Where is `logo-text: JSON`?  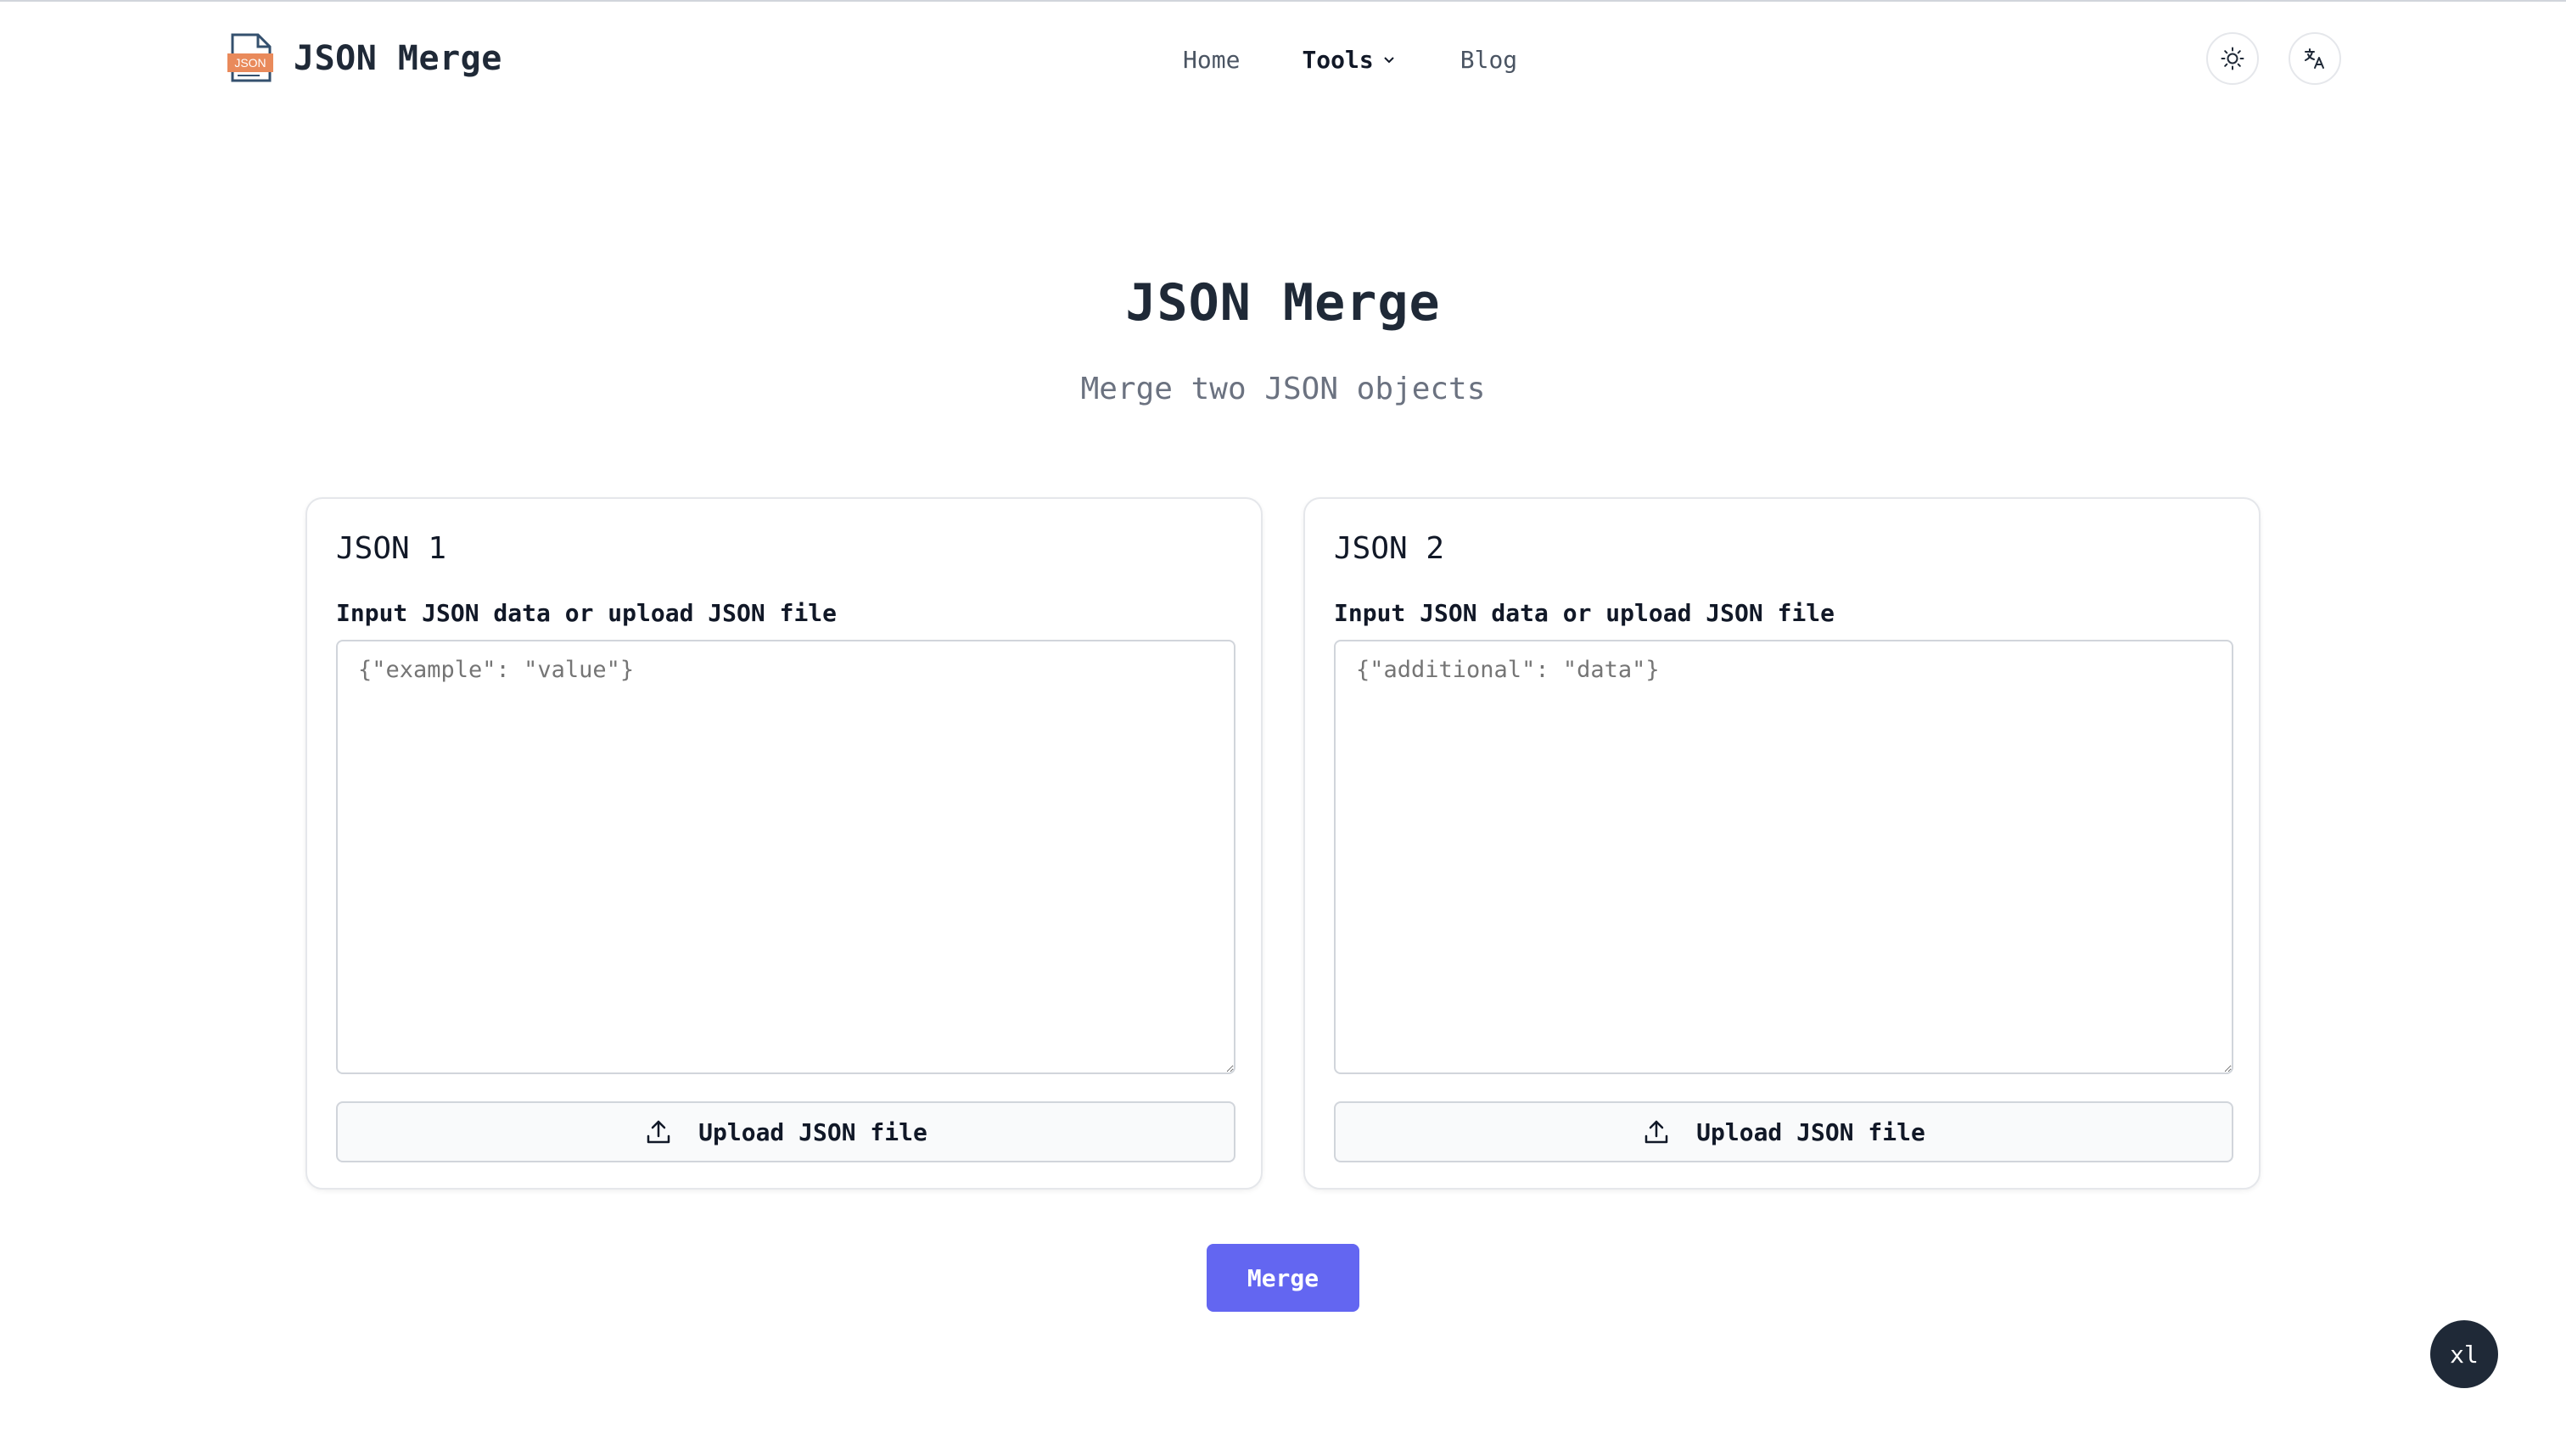
logo-text: JSON is located at coordinates (250, 63).